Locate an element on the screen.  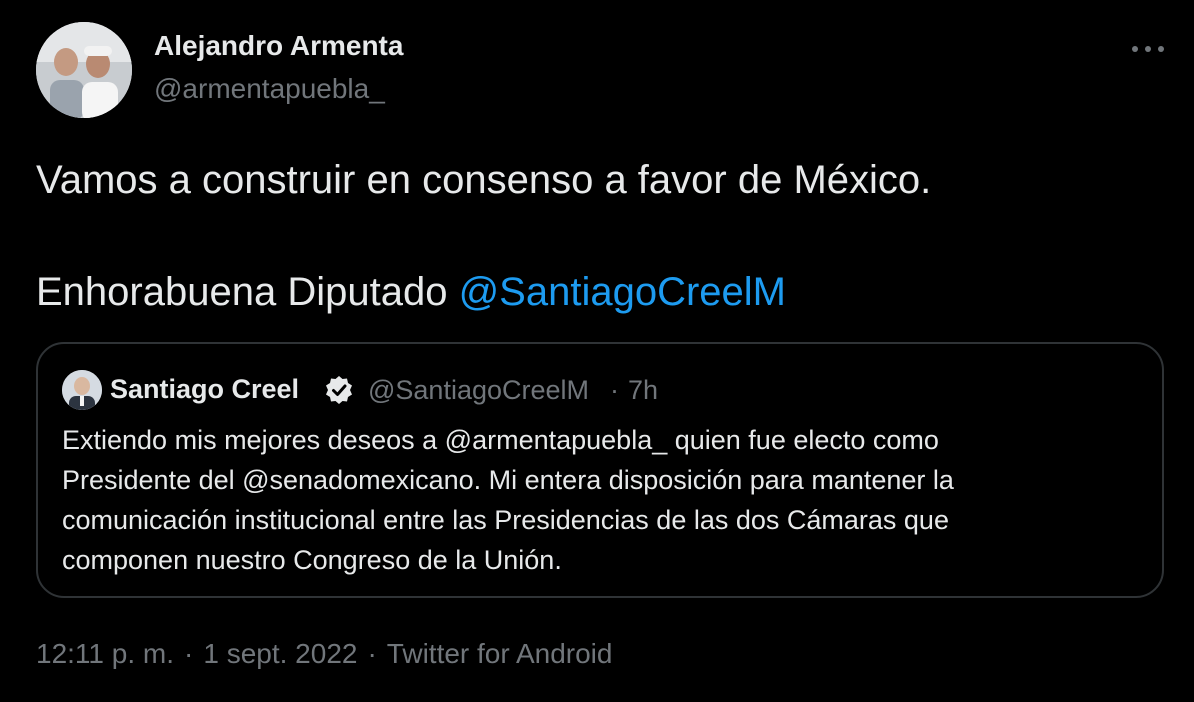
quote-text-line-4: componen nuestro Congreso de la Unión. is located at coordinates (312, 560).